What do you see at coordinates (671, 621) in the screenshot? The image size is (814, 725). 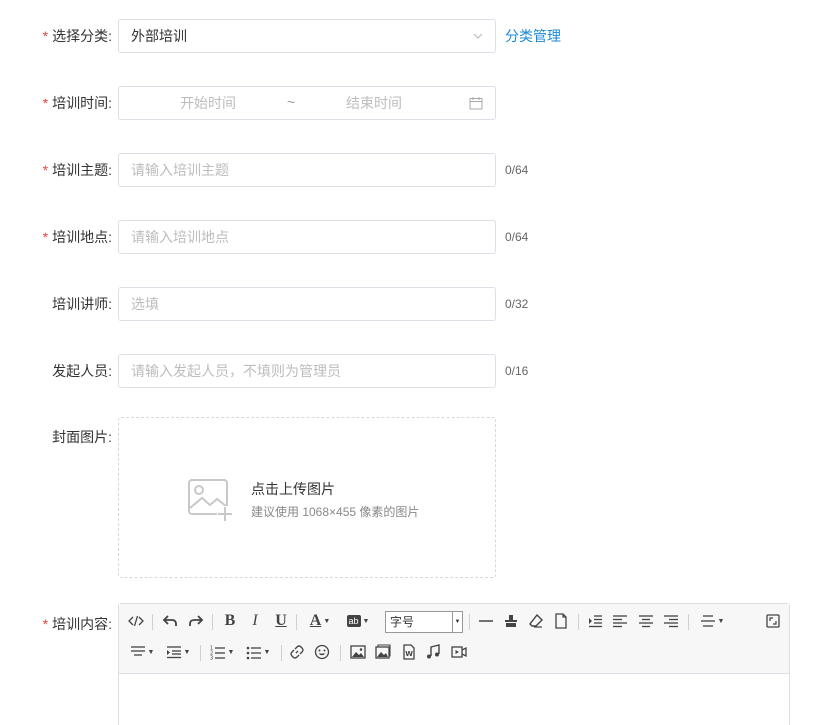 I see `align-right-icon` at bounding box center [671, 621].